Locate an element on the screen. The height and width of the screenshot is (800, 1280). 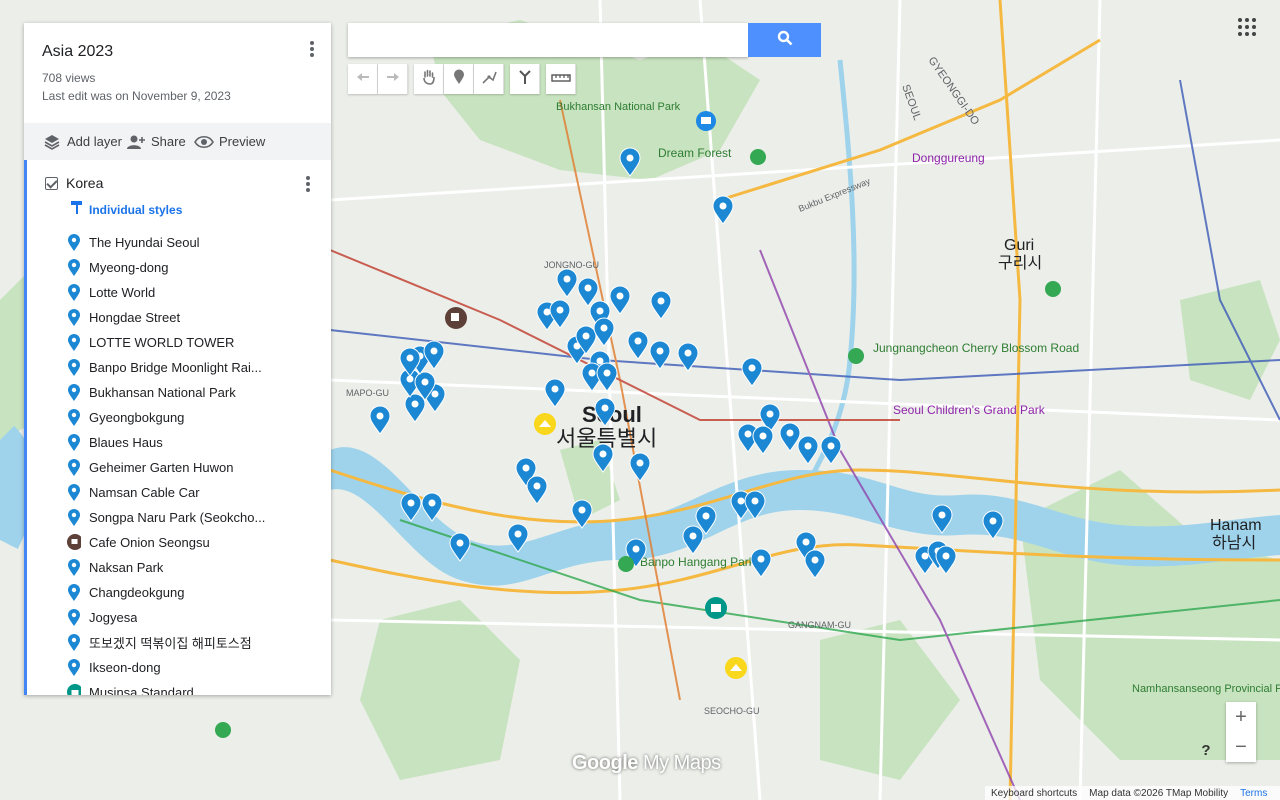
place-list-item: Musinsa Standard is located at coordinates (194, 687).